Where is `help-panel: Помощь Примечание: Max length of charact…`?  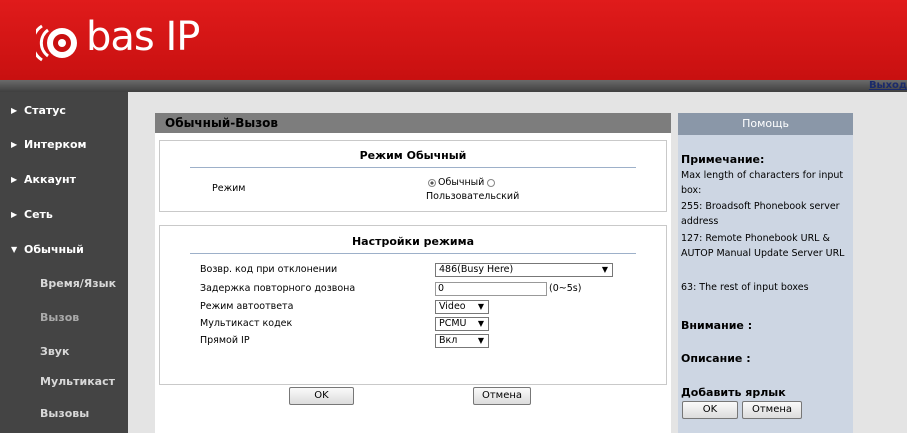
help-panel: Помощь Примечание: Max length of charact… is located at coordinates (765, 273).